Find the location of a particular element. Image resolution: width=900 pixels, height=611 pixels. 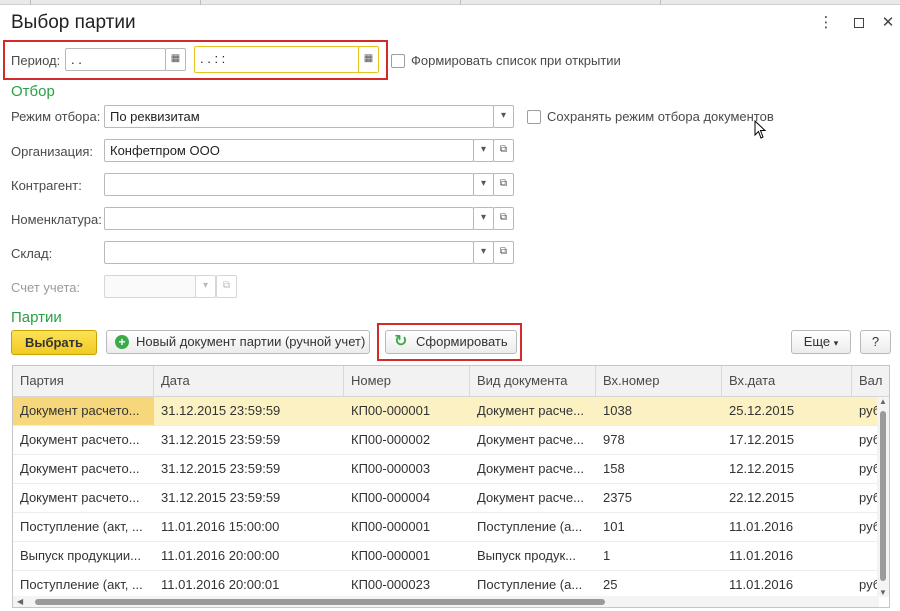

form-button-label: Сформировать is located at coordinates (462, 341).